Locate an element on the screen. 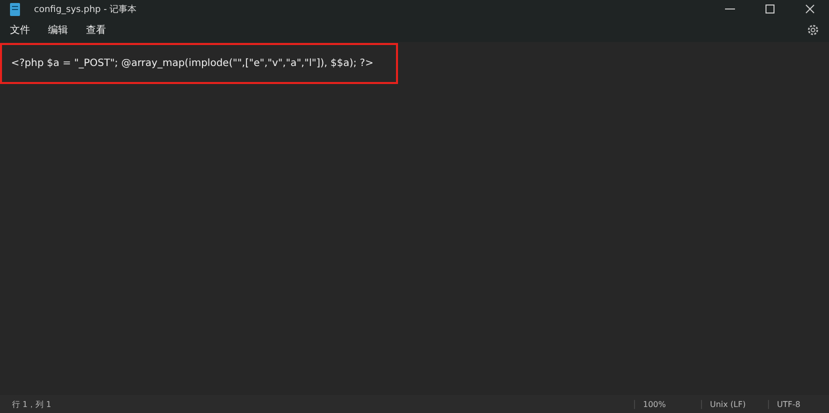  cursor-position: 行 1，列 1 is located at coordinates (32, 404).